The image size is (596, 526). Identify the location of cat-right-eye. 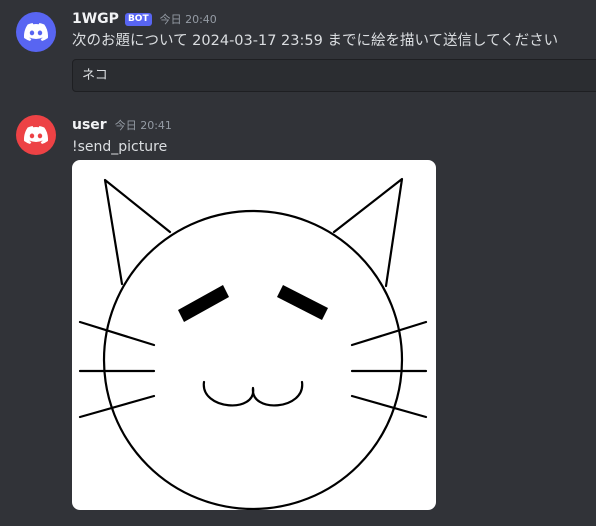
(302, 302).